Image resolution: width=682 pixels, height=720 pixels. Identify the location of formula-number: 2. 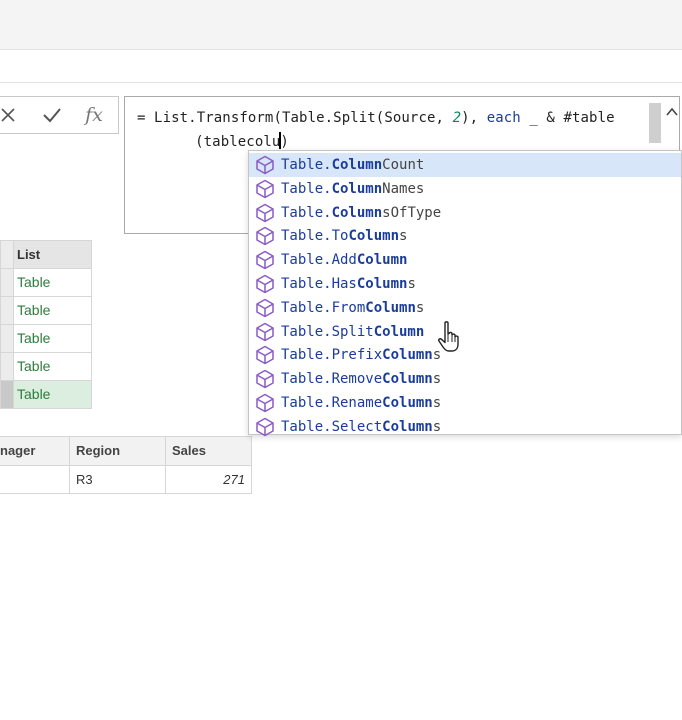
(457, 118).